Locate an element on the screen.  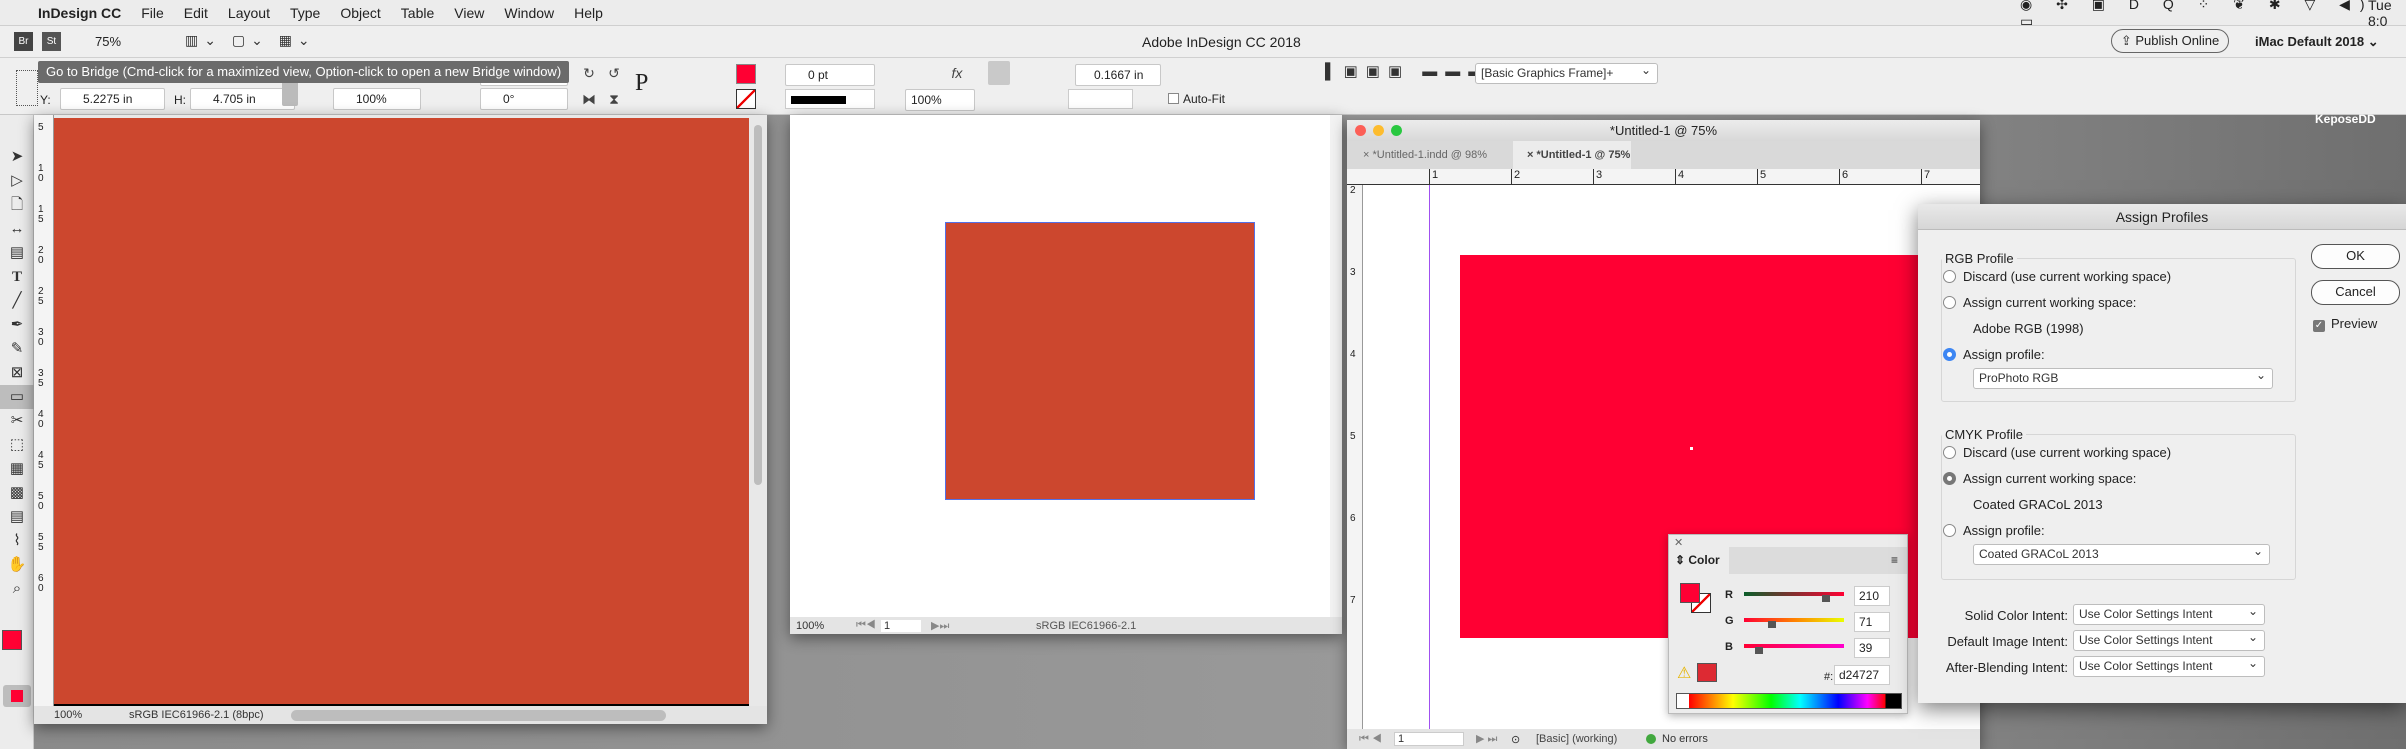
hex-value: d24727 is located at coordinates (1862, 675).